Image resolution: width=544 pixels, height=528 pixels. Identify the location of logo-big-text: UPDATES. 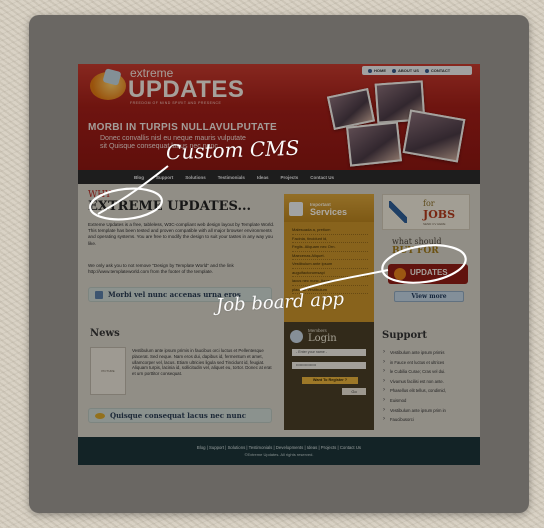
(186, 89).